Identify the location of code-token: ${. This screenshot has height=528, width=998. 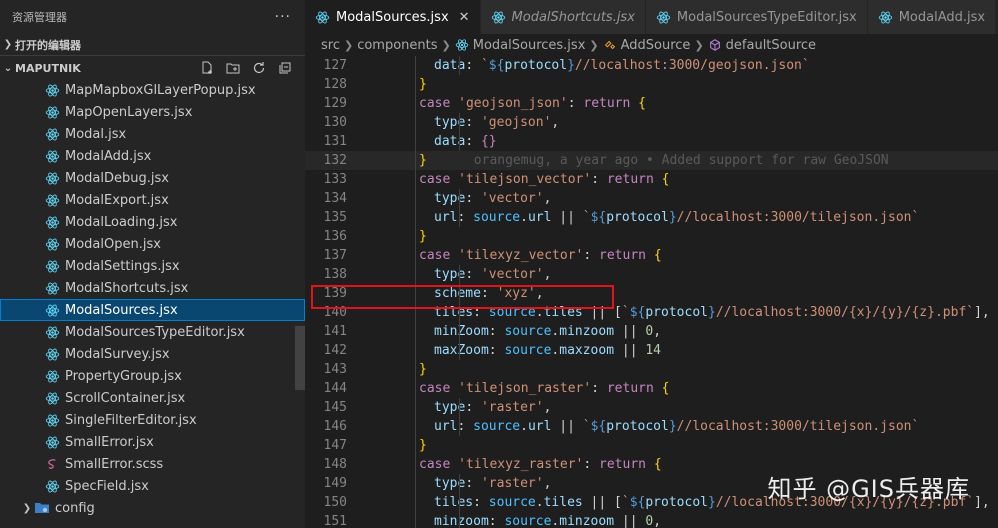
(637, 312).